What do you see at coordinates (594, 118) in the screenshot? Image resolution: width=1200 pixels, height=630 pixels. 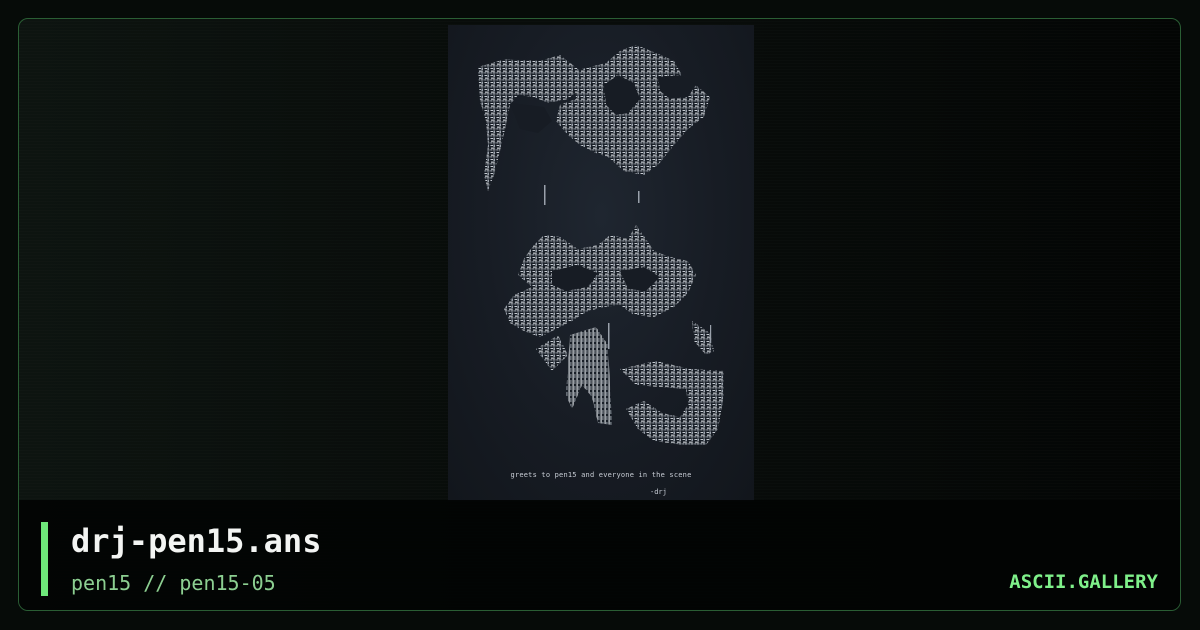 I see `upper-glyph-shape` at bounding box center [594, 118].